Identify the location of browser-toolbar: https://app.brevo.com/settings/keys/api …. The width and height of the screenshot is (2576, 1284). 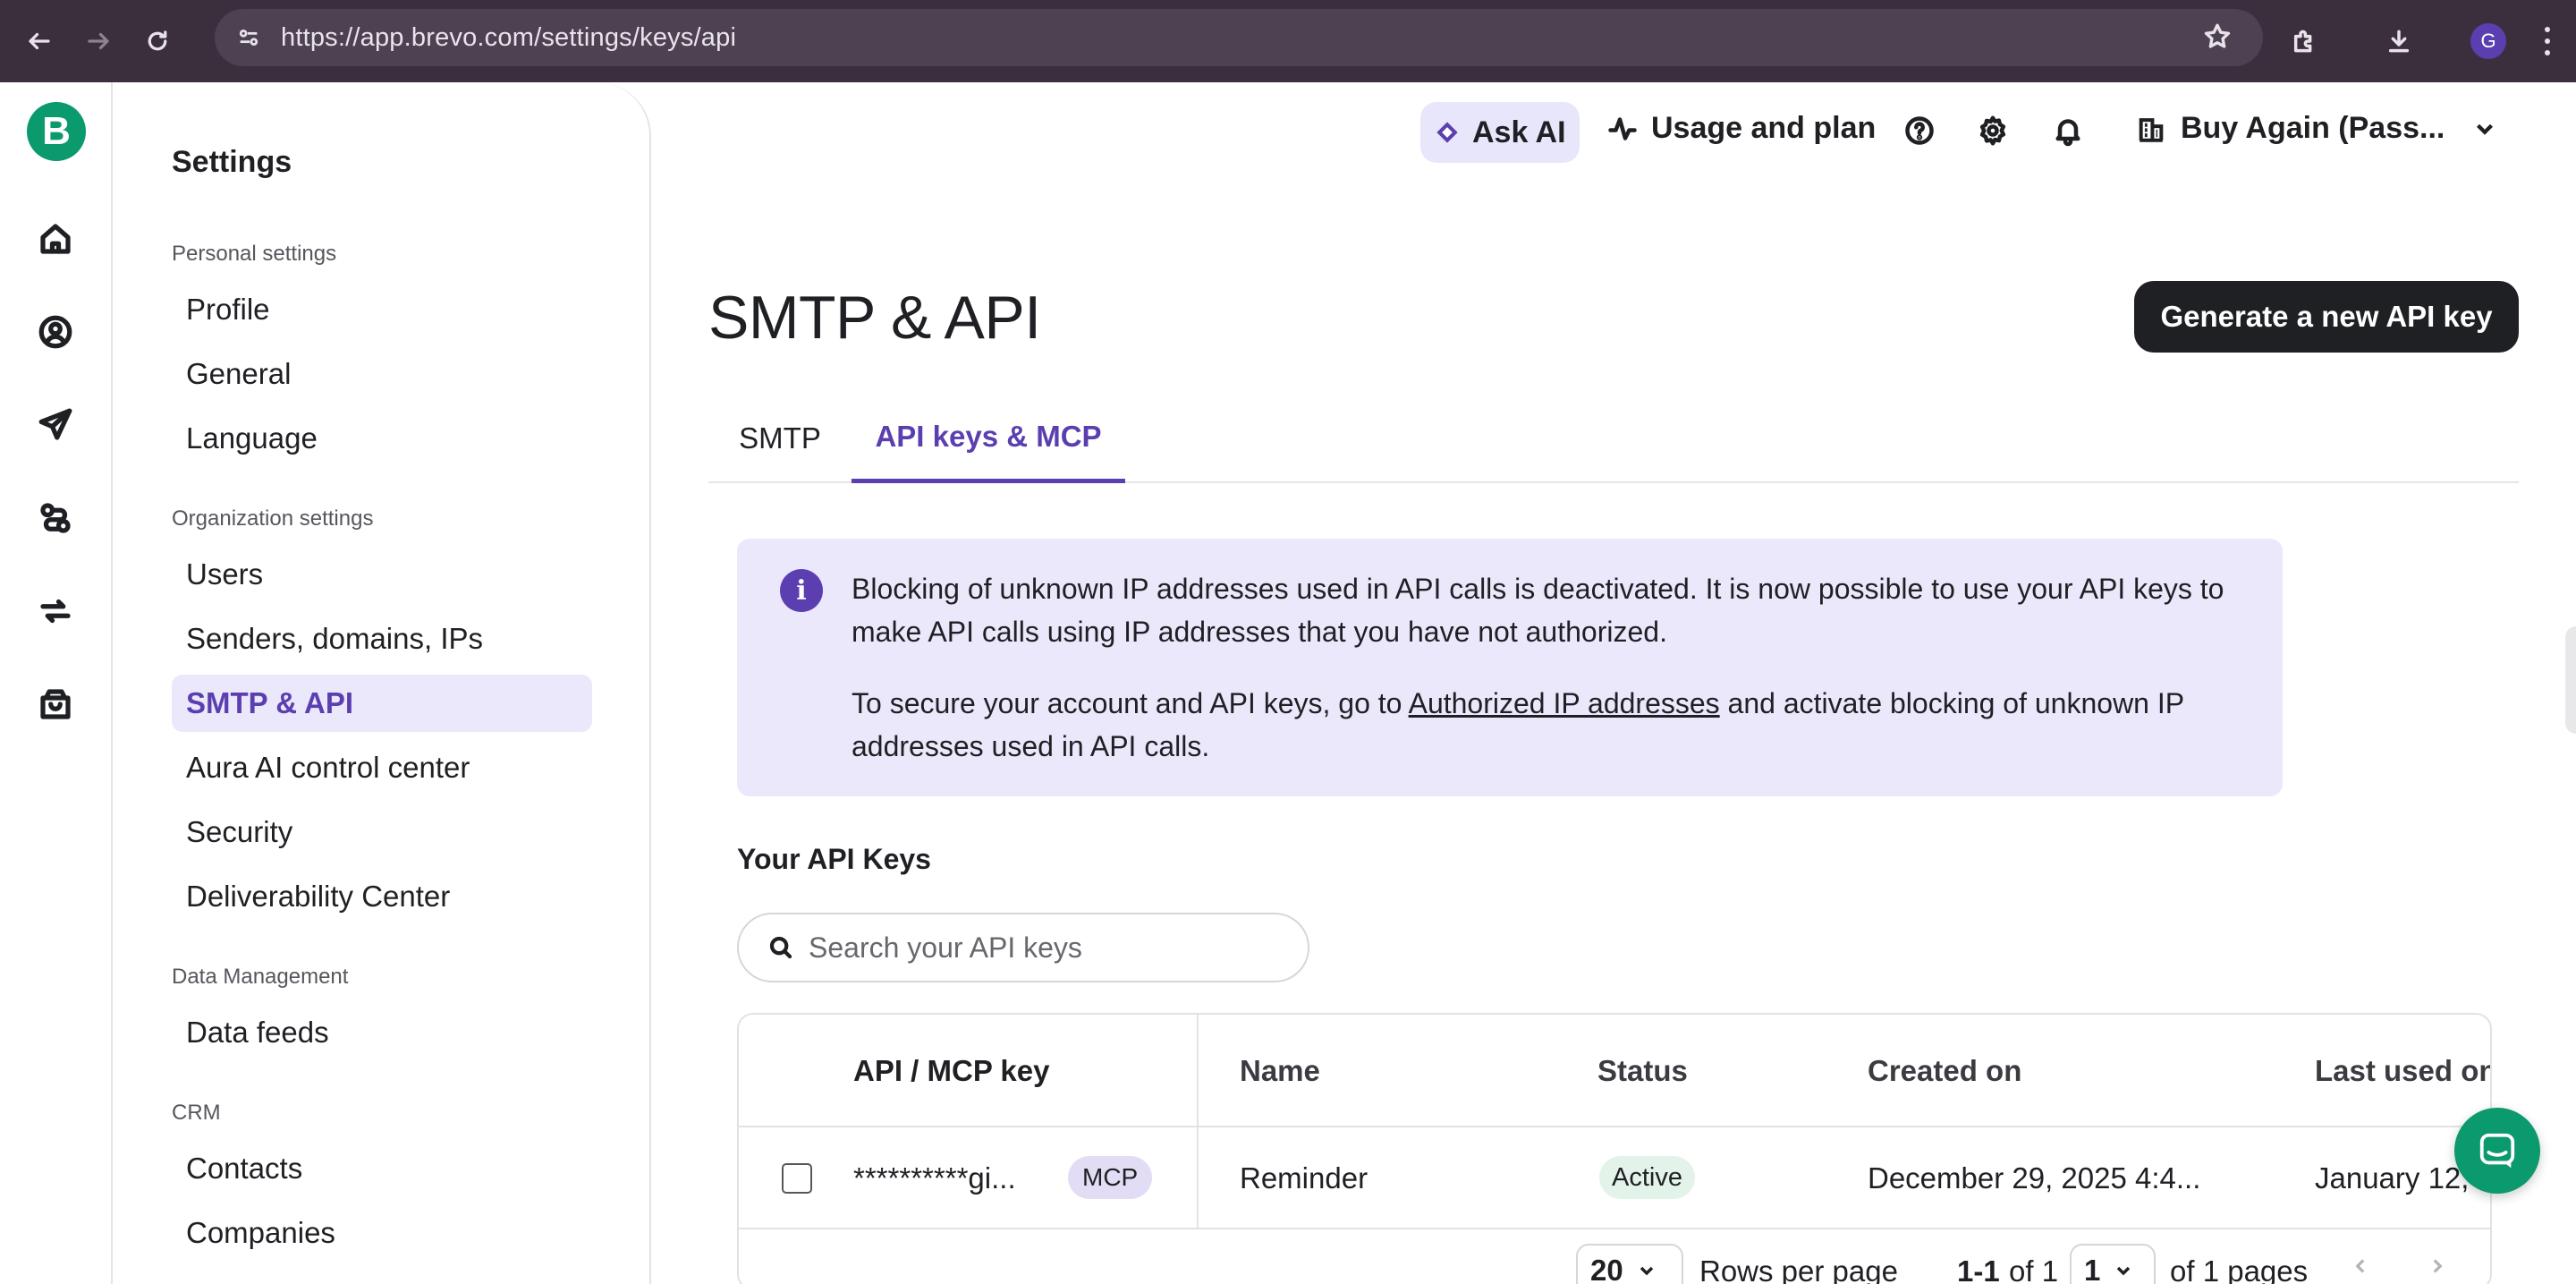
(1288, 41).